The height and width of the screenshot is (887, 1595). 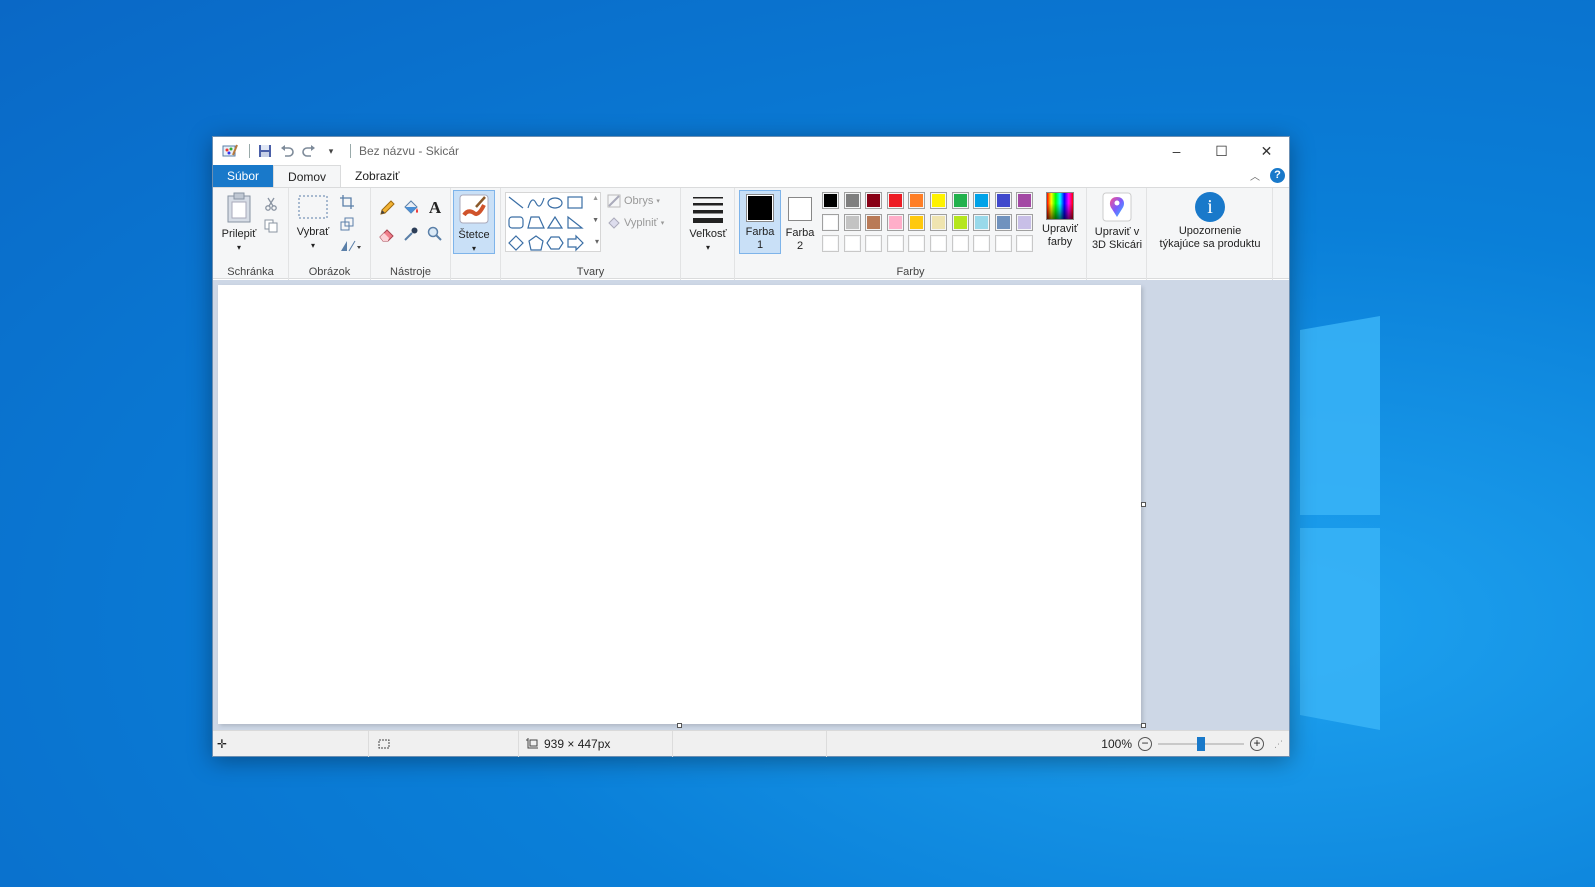 I want to click on size-button: Veľkosť ▾, so click(x=708, y=224).